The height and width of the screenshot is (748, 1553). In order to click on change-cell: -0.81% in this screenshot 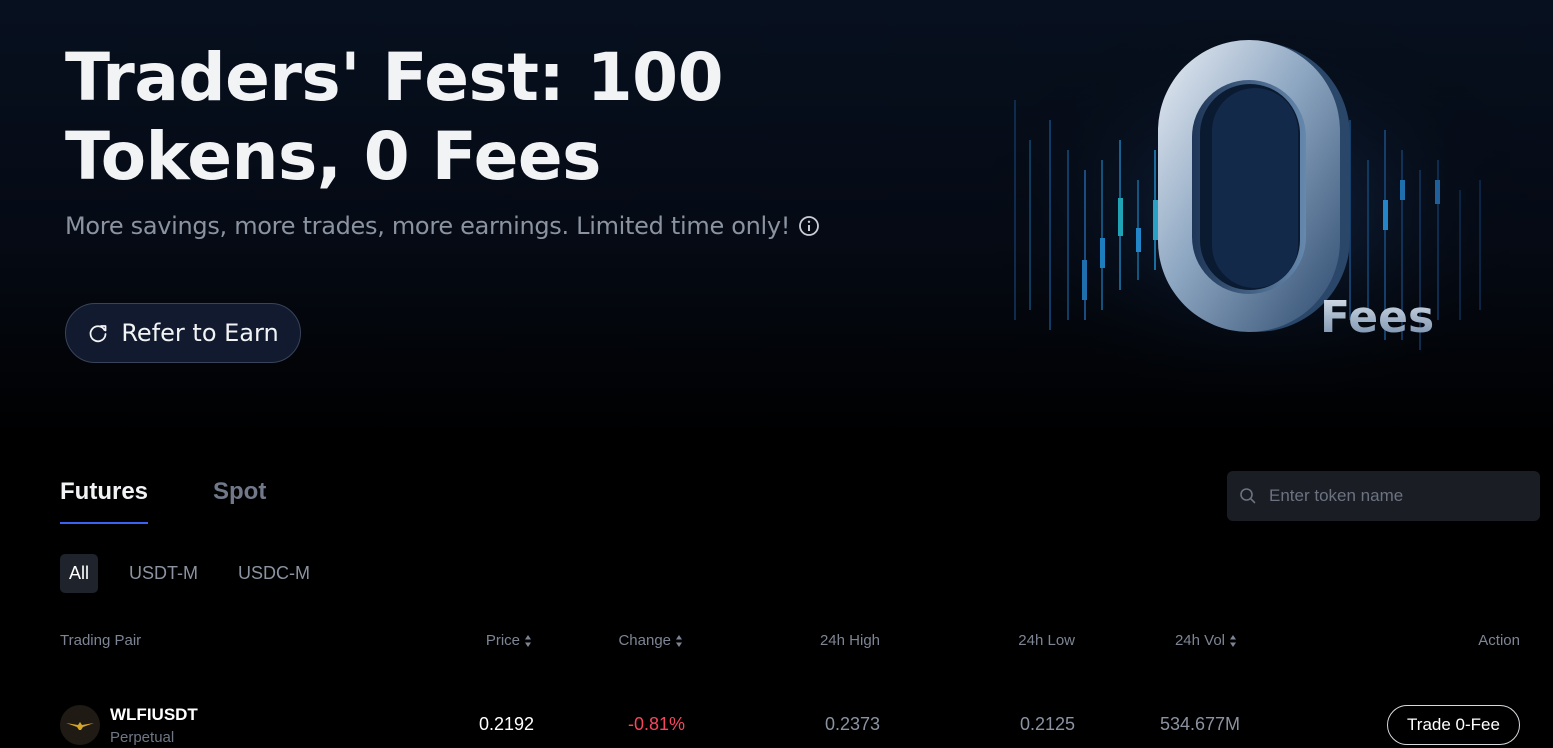, I will do `click(656, 724)`.